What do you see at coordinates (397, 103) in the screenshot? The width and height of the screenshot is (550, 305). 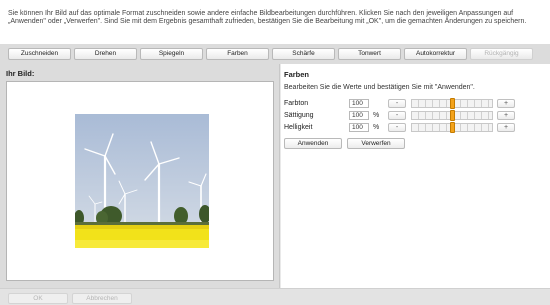 I see `hue-decrease-button: -` at bounding box center [397, 103].